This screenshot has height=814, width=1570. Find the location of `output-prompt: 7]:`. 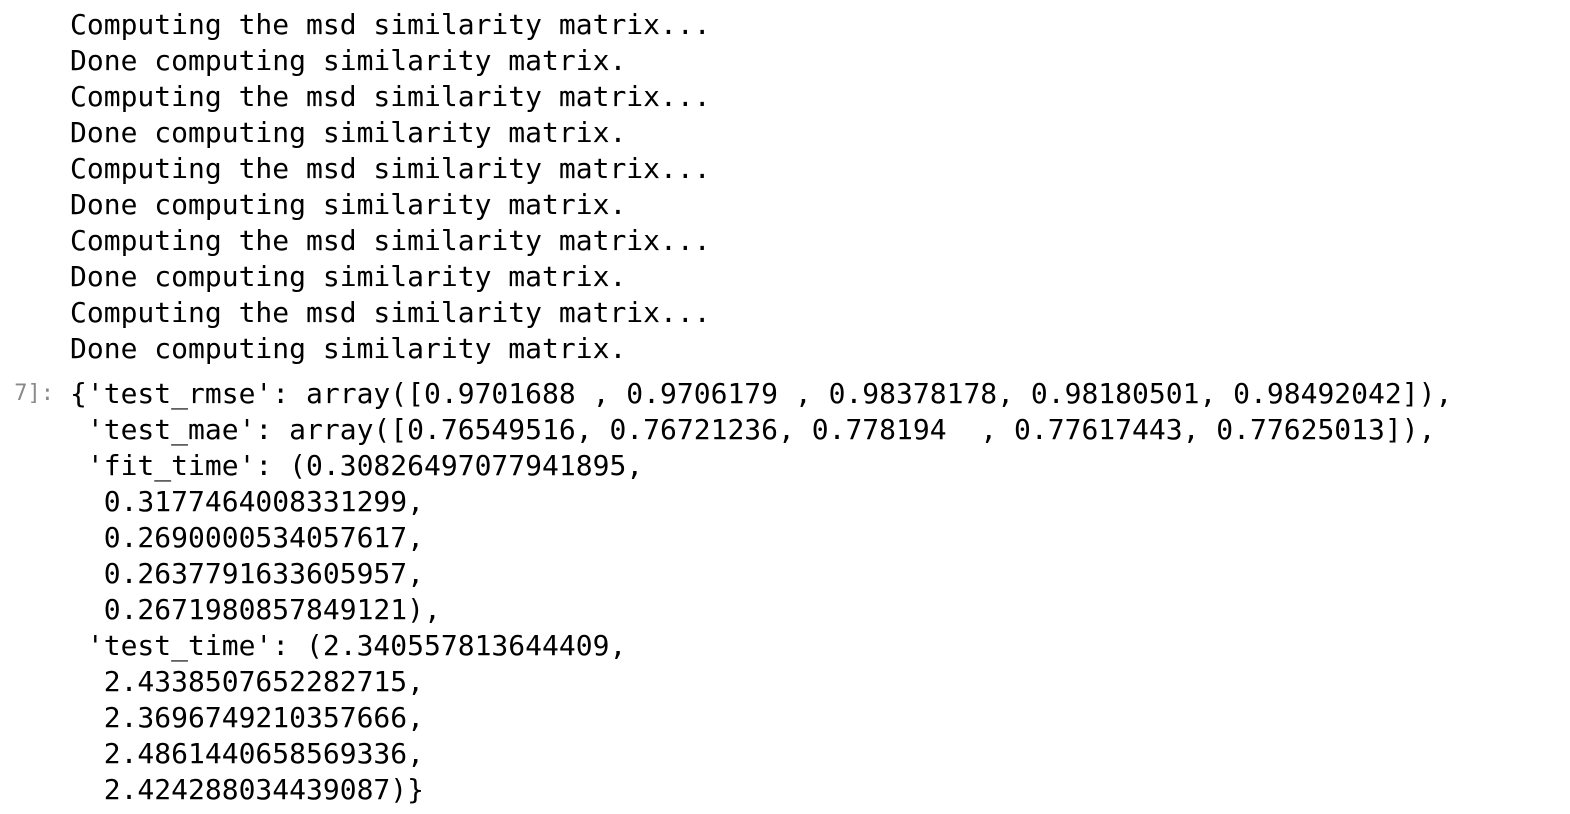

output-prompt: 7]: is located at coordinates (34, 393).